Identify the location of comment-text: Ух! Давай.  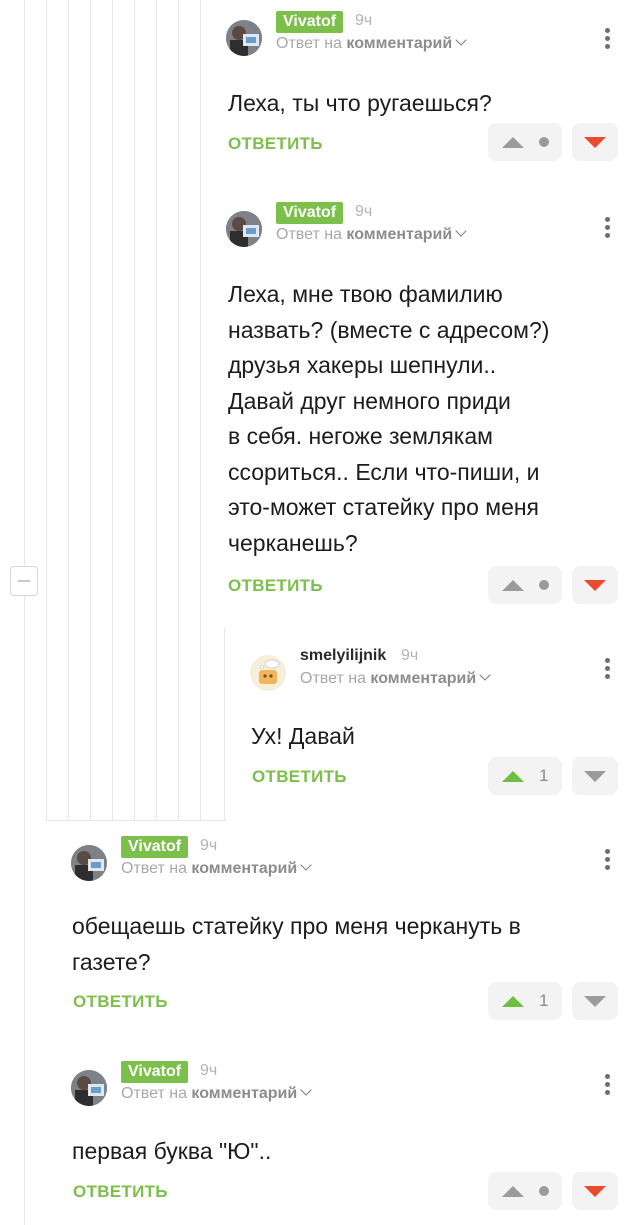
(303, 736).